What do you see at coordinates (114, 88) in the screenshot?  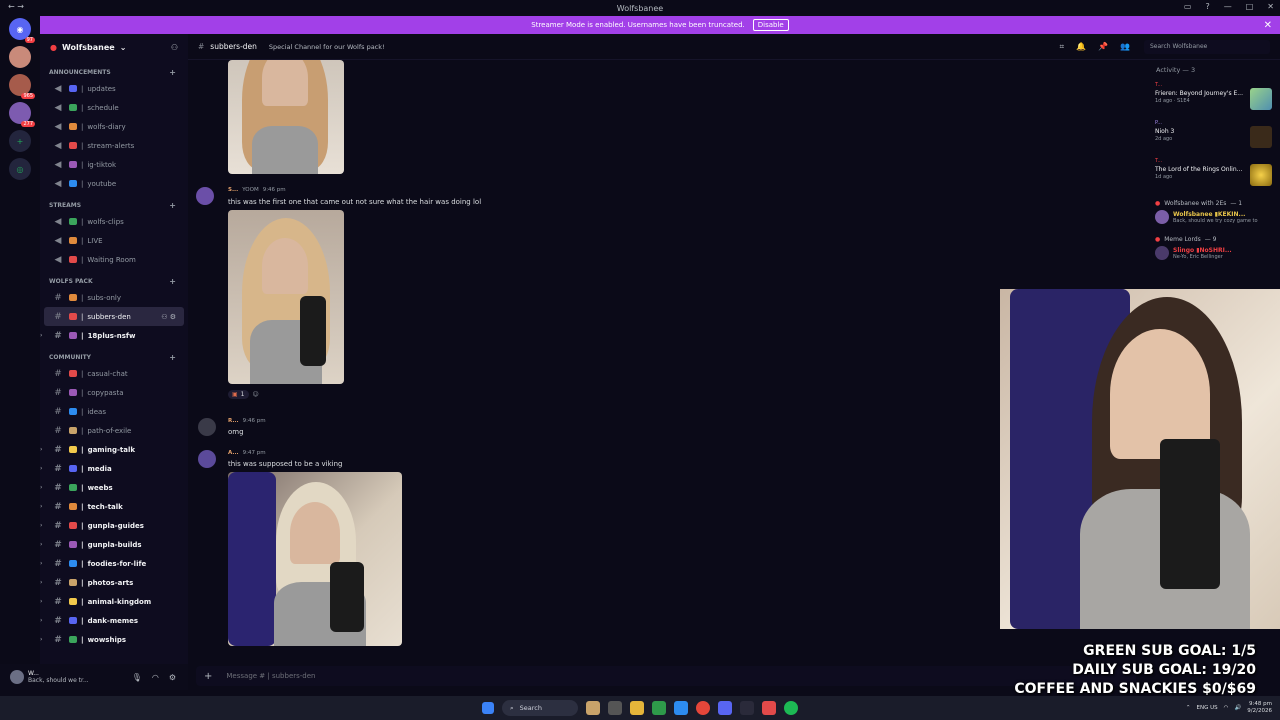 I see `channel-updates: ◀ | updates` at bounding box center [114, 88].